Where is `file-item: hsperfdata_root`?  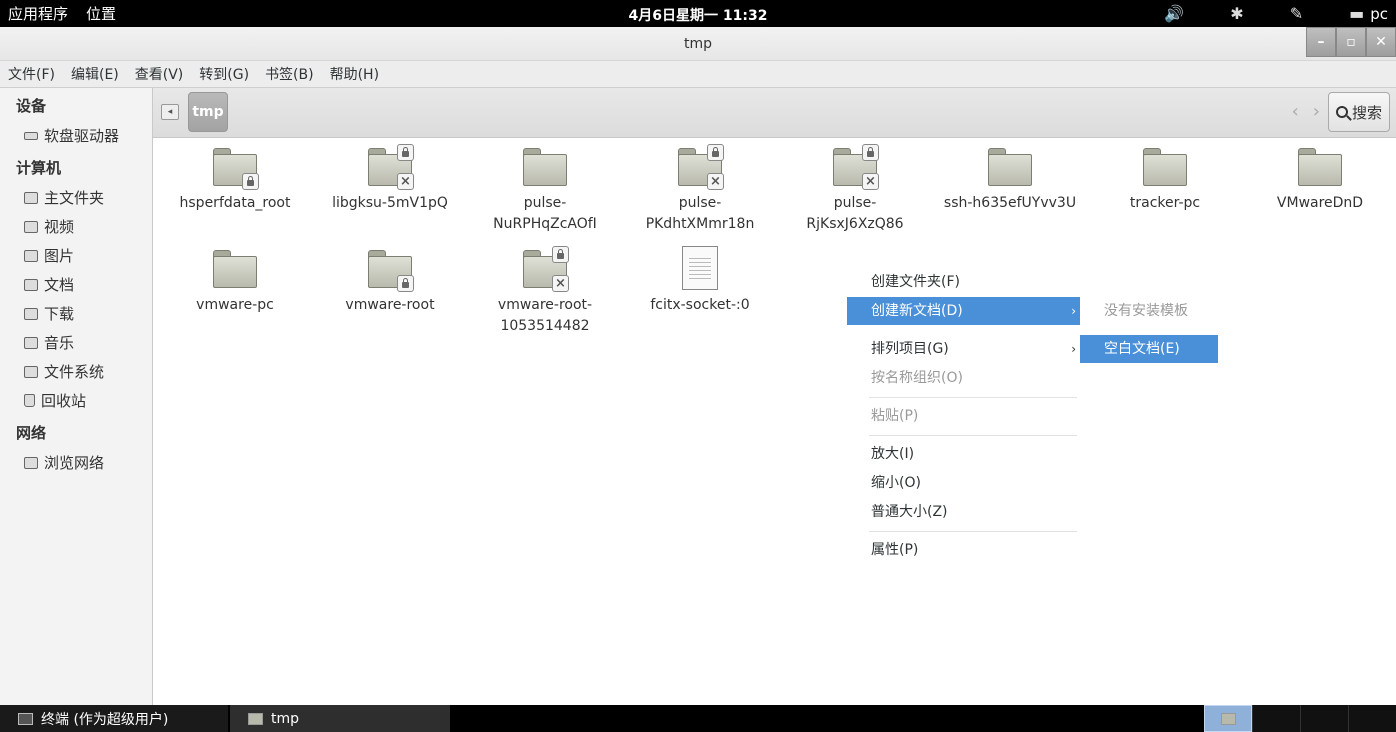
file-item: hsperfdata_root is located at coordinates (235, 176).